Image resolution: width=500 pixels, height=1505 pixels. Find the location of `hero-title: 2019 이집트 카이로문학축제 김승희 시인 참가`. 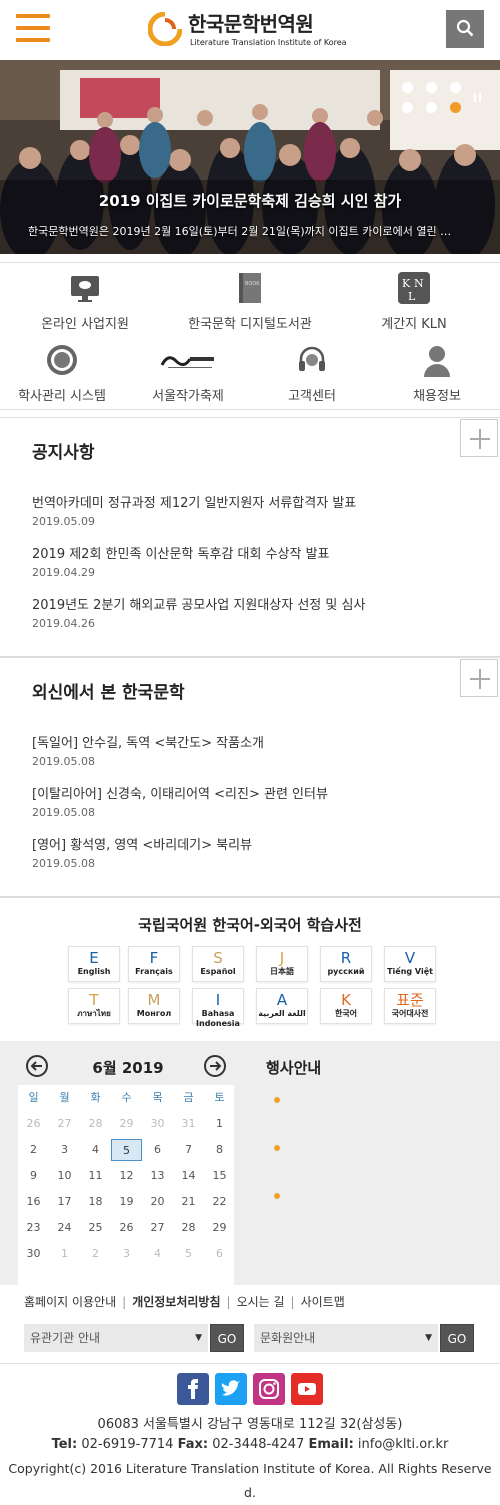

hero-title: 2019 이집트 카이로문학축제 김승희 시인 참가 is located at coordinates (250, 200).